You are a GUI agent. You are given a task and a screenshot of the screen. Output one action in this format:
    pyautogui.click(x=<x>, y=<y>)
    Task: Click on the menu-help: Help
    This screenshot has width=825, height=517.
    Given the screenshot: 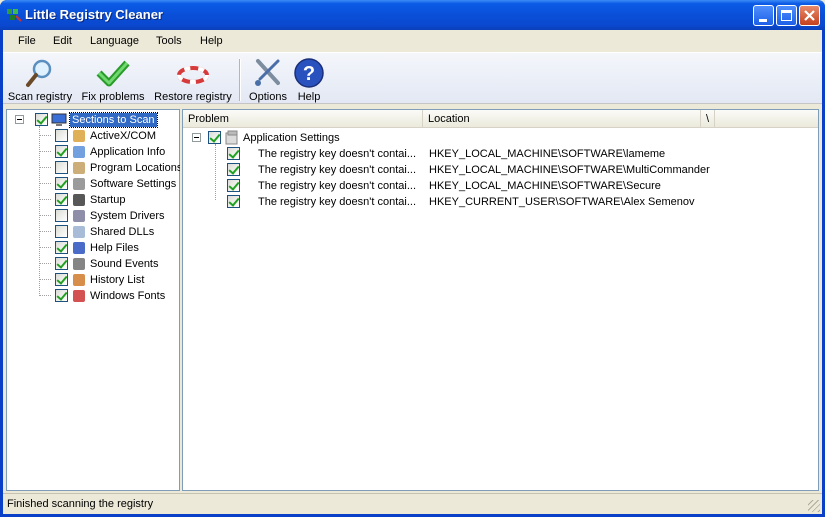 What is the action you would take?
    pyautogui.click(x=211, y=41)
    